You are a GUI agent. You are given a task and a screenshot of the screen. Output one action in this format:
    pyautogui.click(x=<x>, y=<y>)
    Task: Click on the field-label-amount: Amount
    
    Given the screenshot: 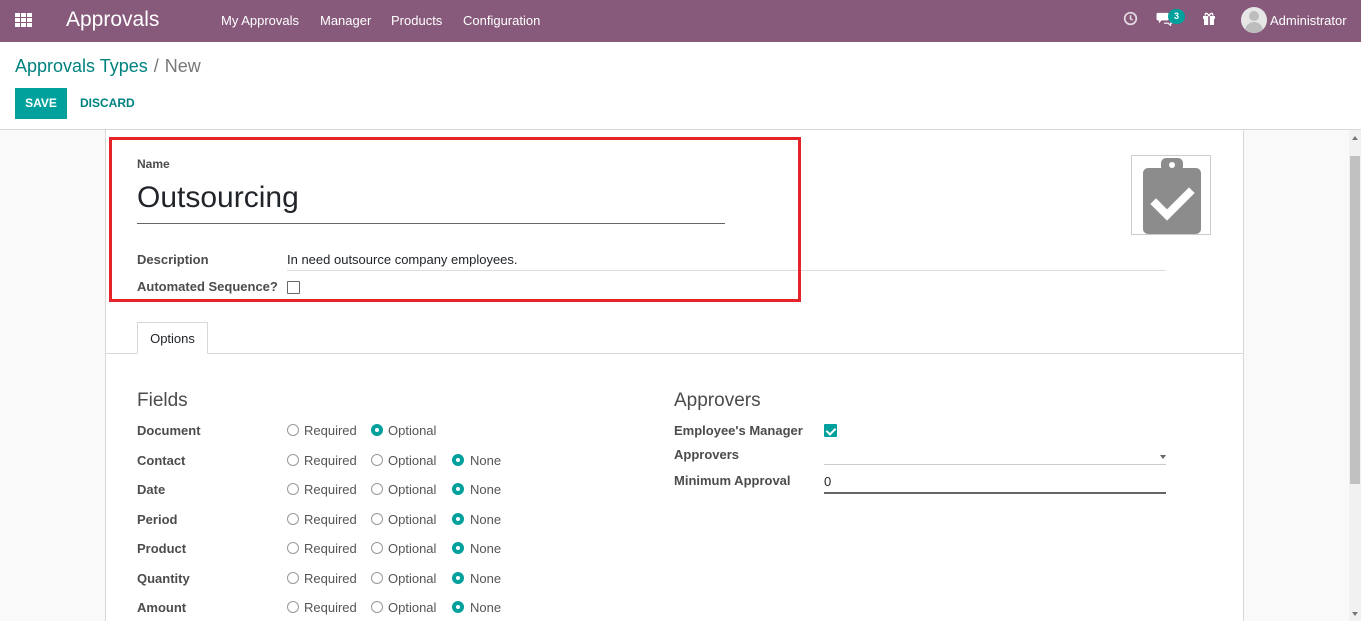 What is the action you would take?
    pyautogui.click(x=162, y=607)
    